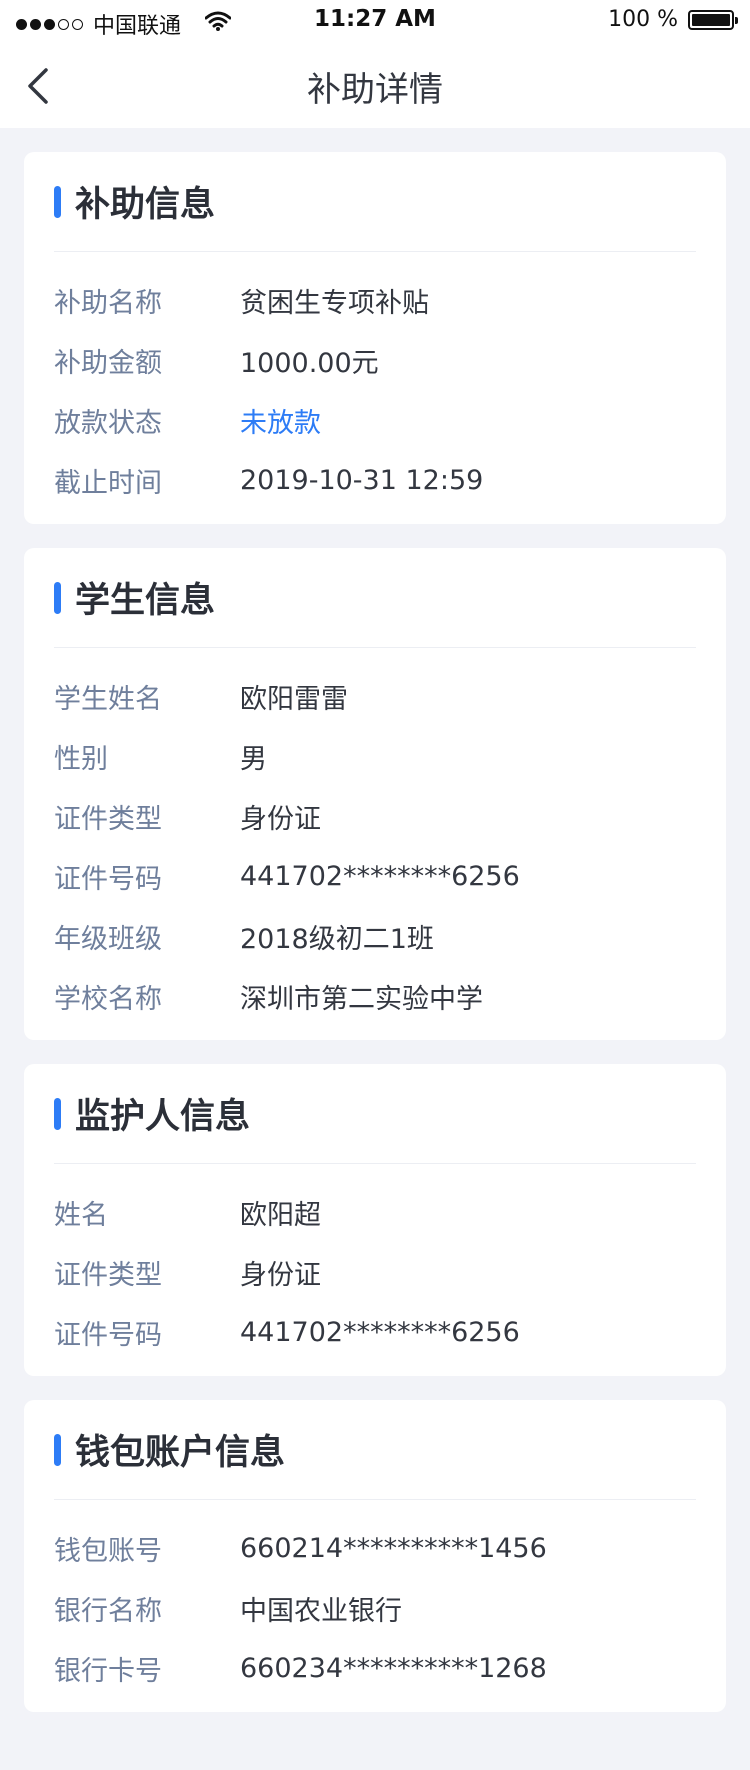 The width and height of the screenshot is (750, 1770). I want to click on row-label: 银行卡号, so click(108, 1671).